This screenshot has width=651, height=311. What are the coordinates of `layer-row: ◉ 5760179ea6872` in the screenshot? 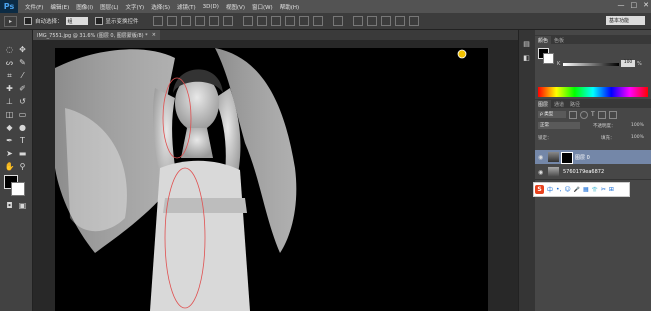 It's located at (593, 172).